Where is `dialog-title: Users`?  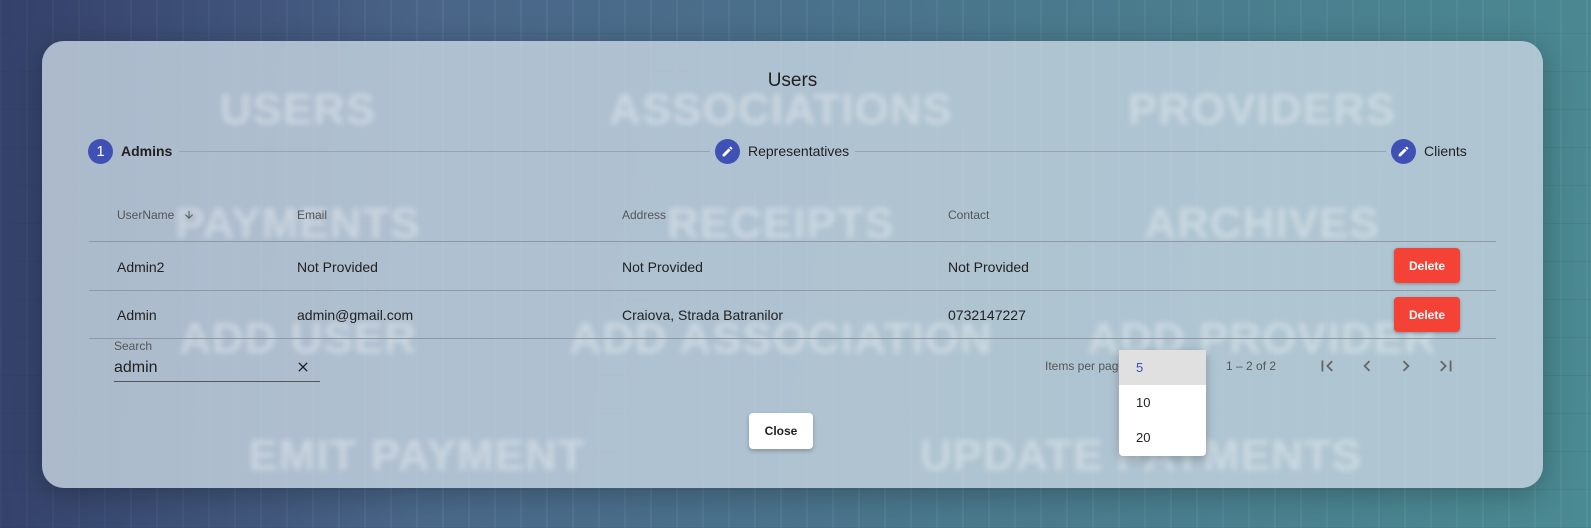 dialog-title: Users is located at coordinates (792, 80).